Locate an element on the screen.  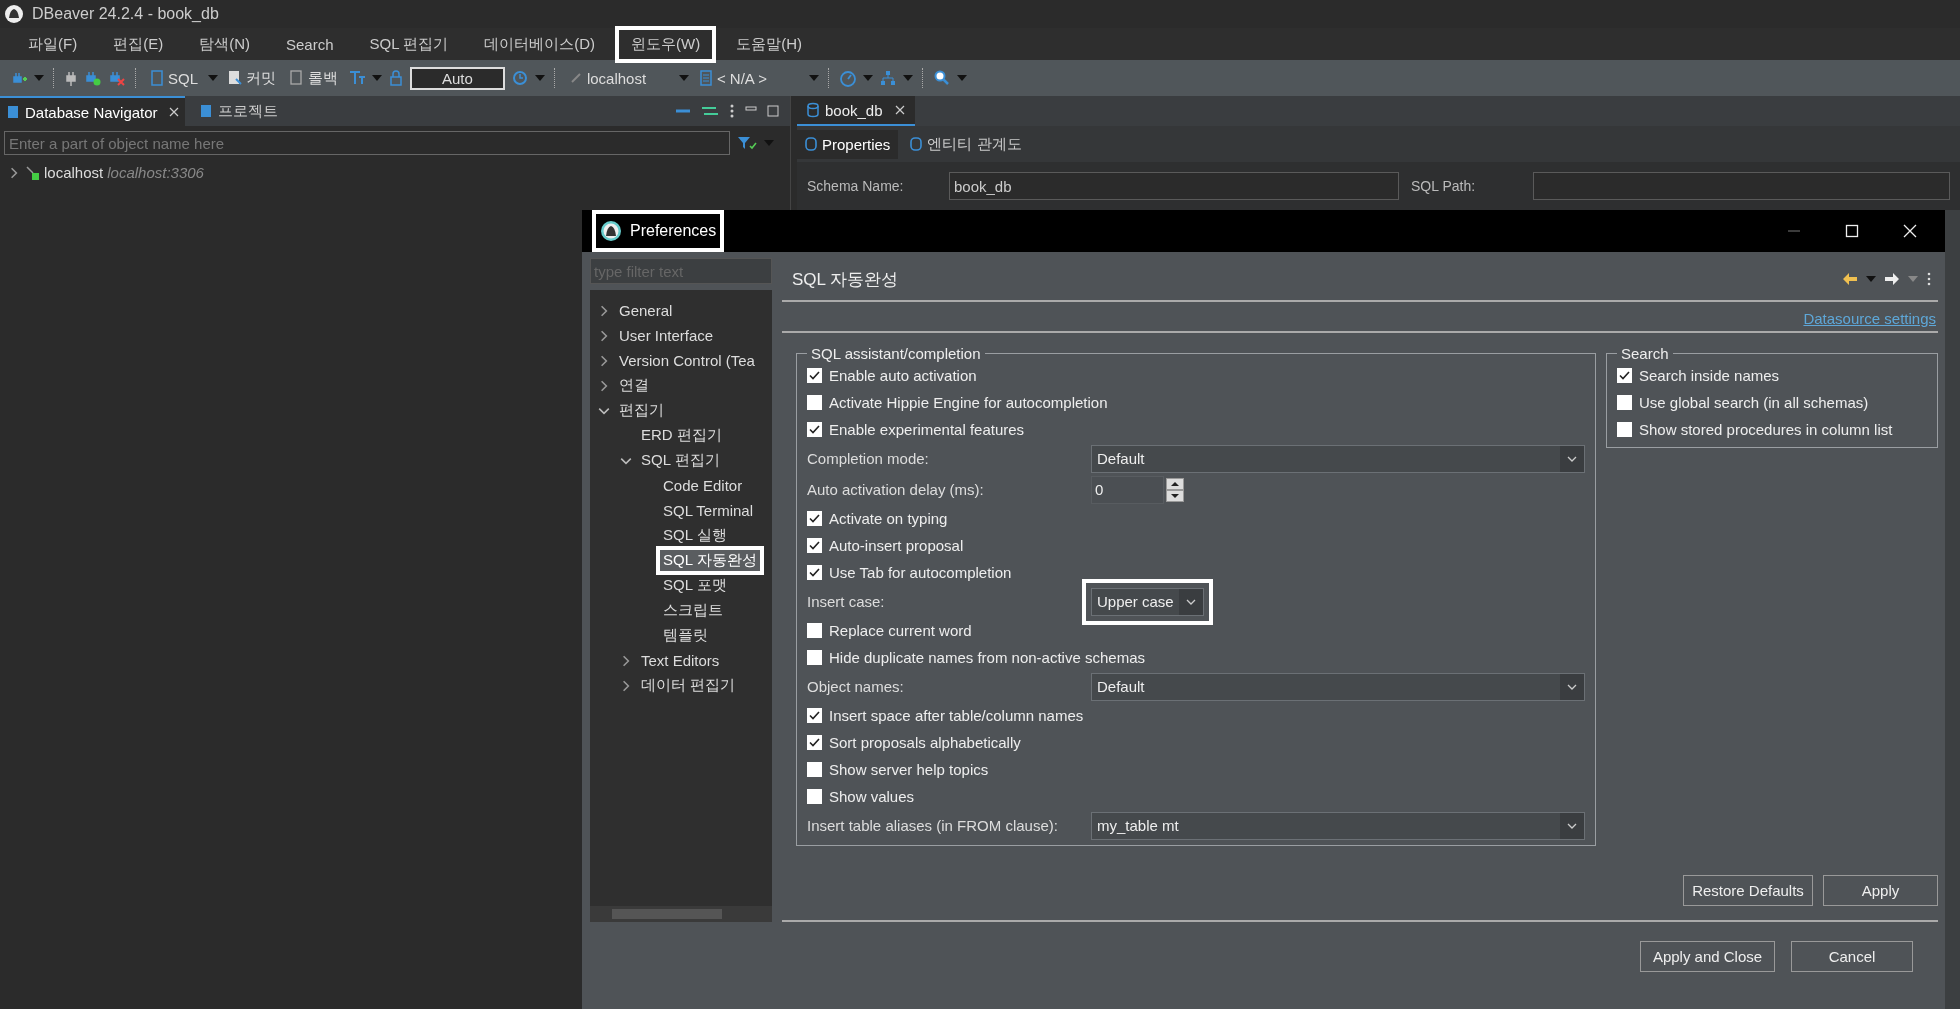
schema-selector: < N/A > is located at coordinates (748, 78).